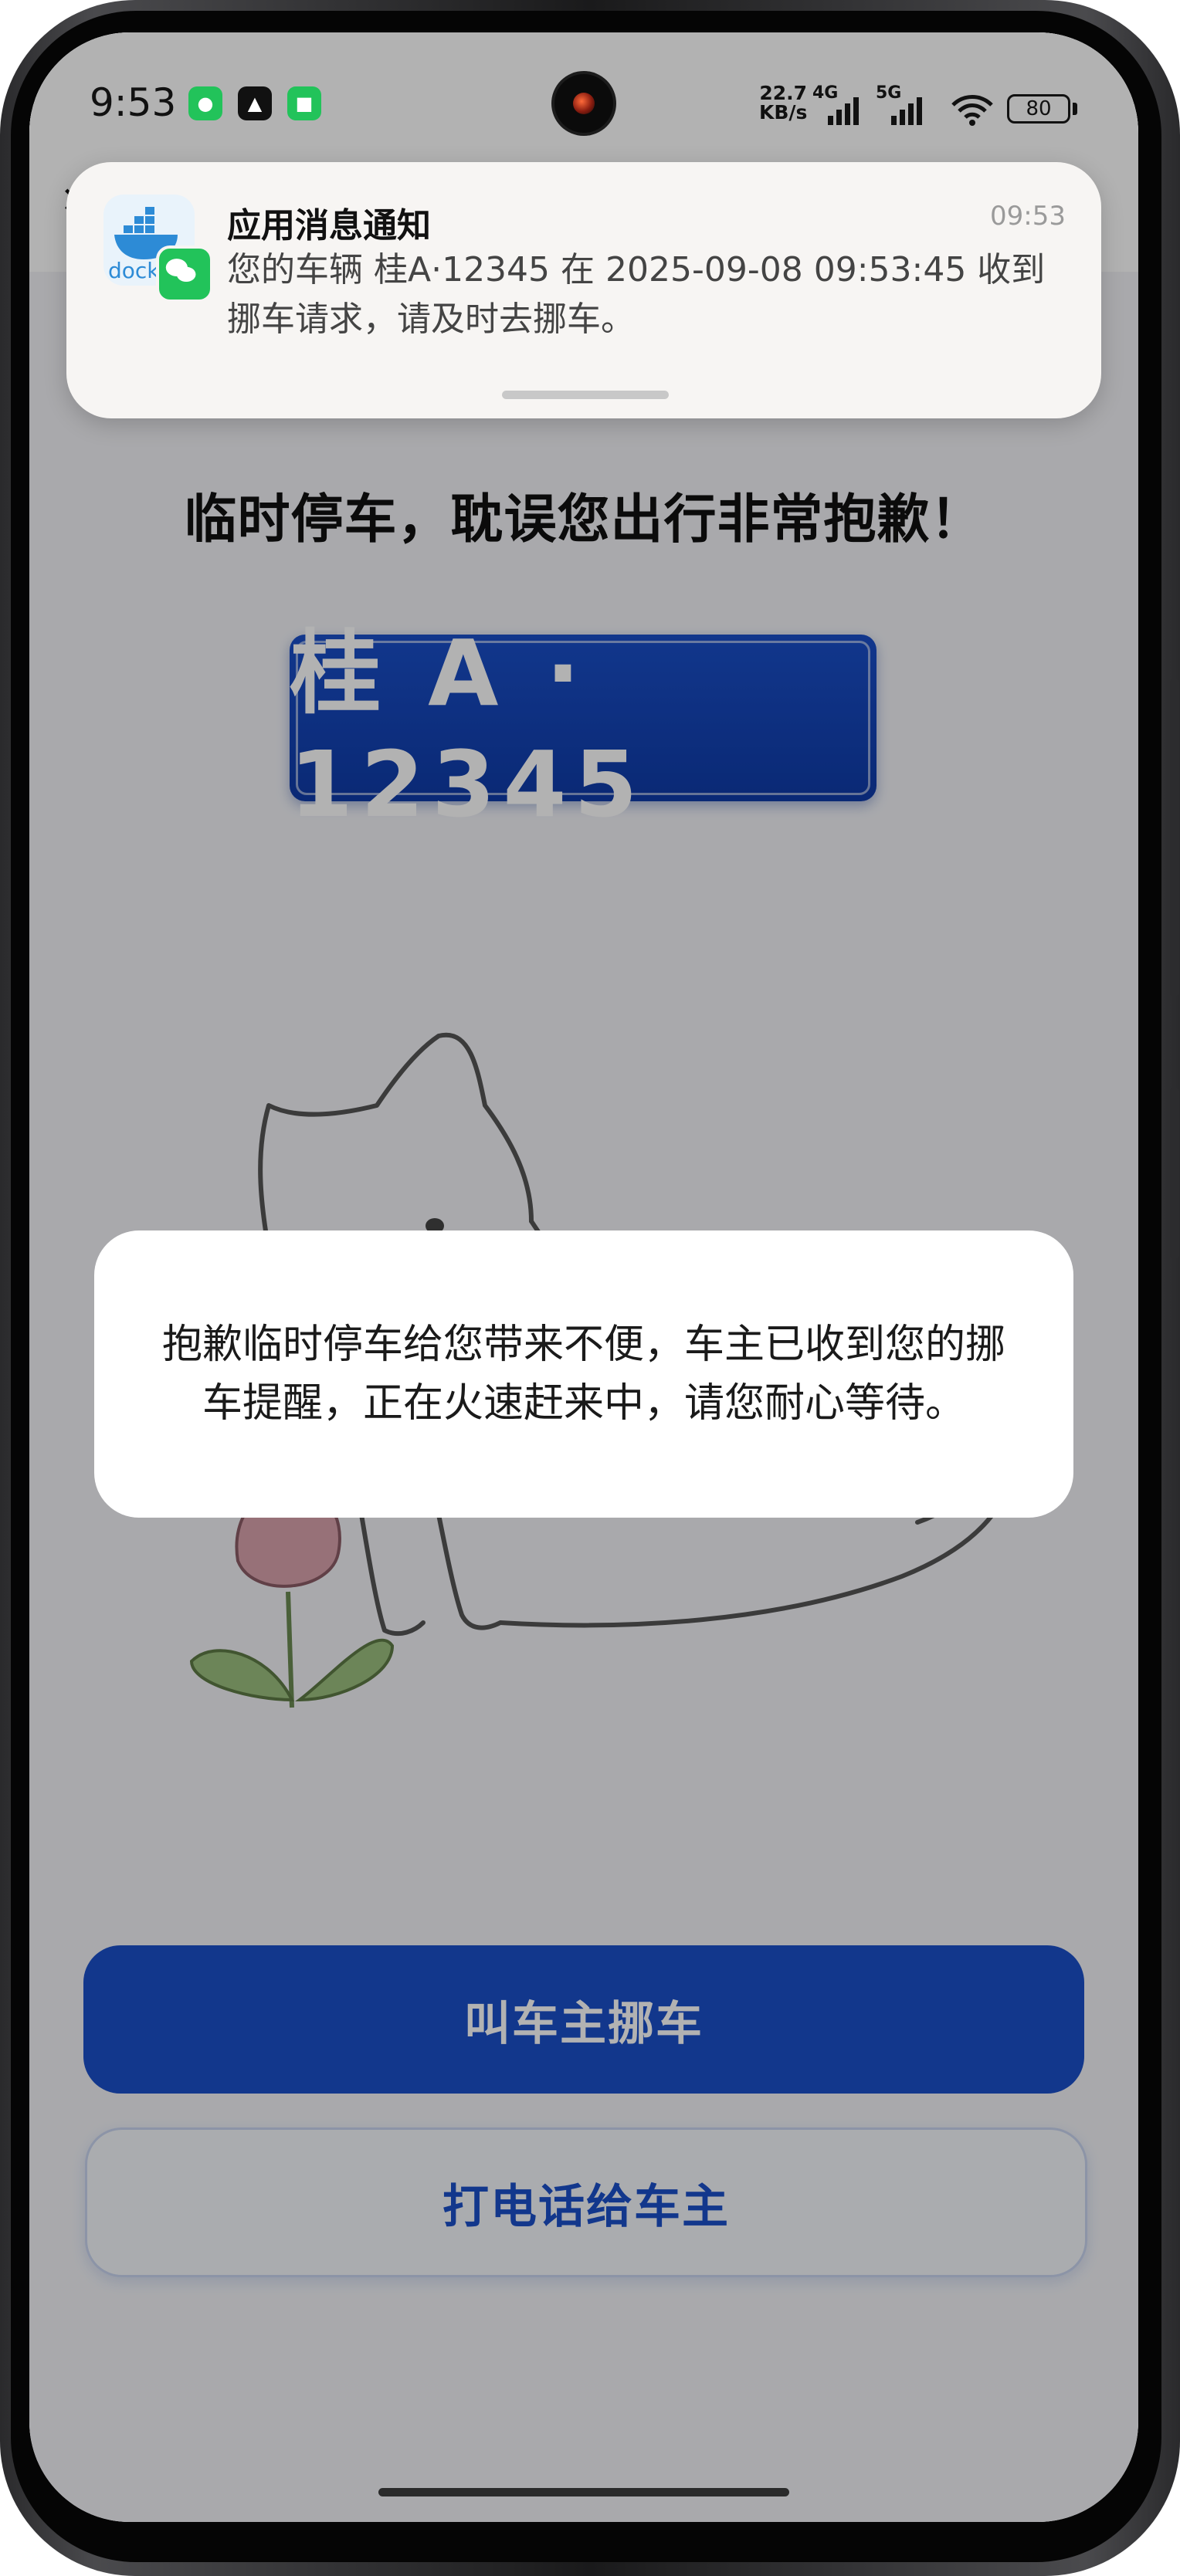  What do you see at coordinates (133, 102) in the screenshot?
I see `status-time: 9:53` at bounding box center [133, 102].